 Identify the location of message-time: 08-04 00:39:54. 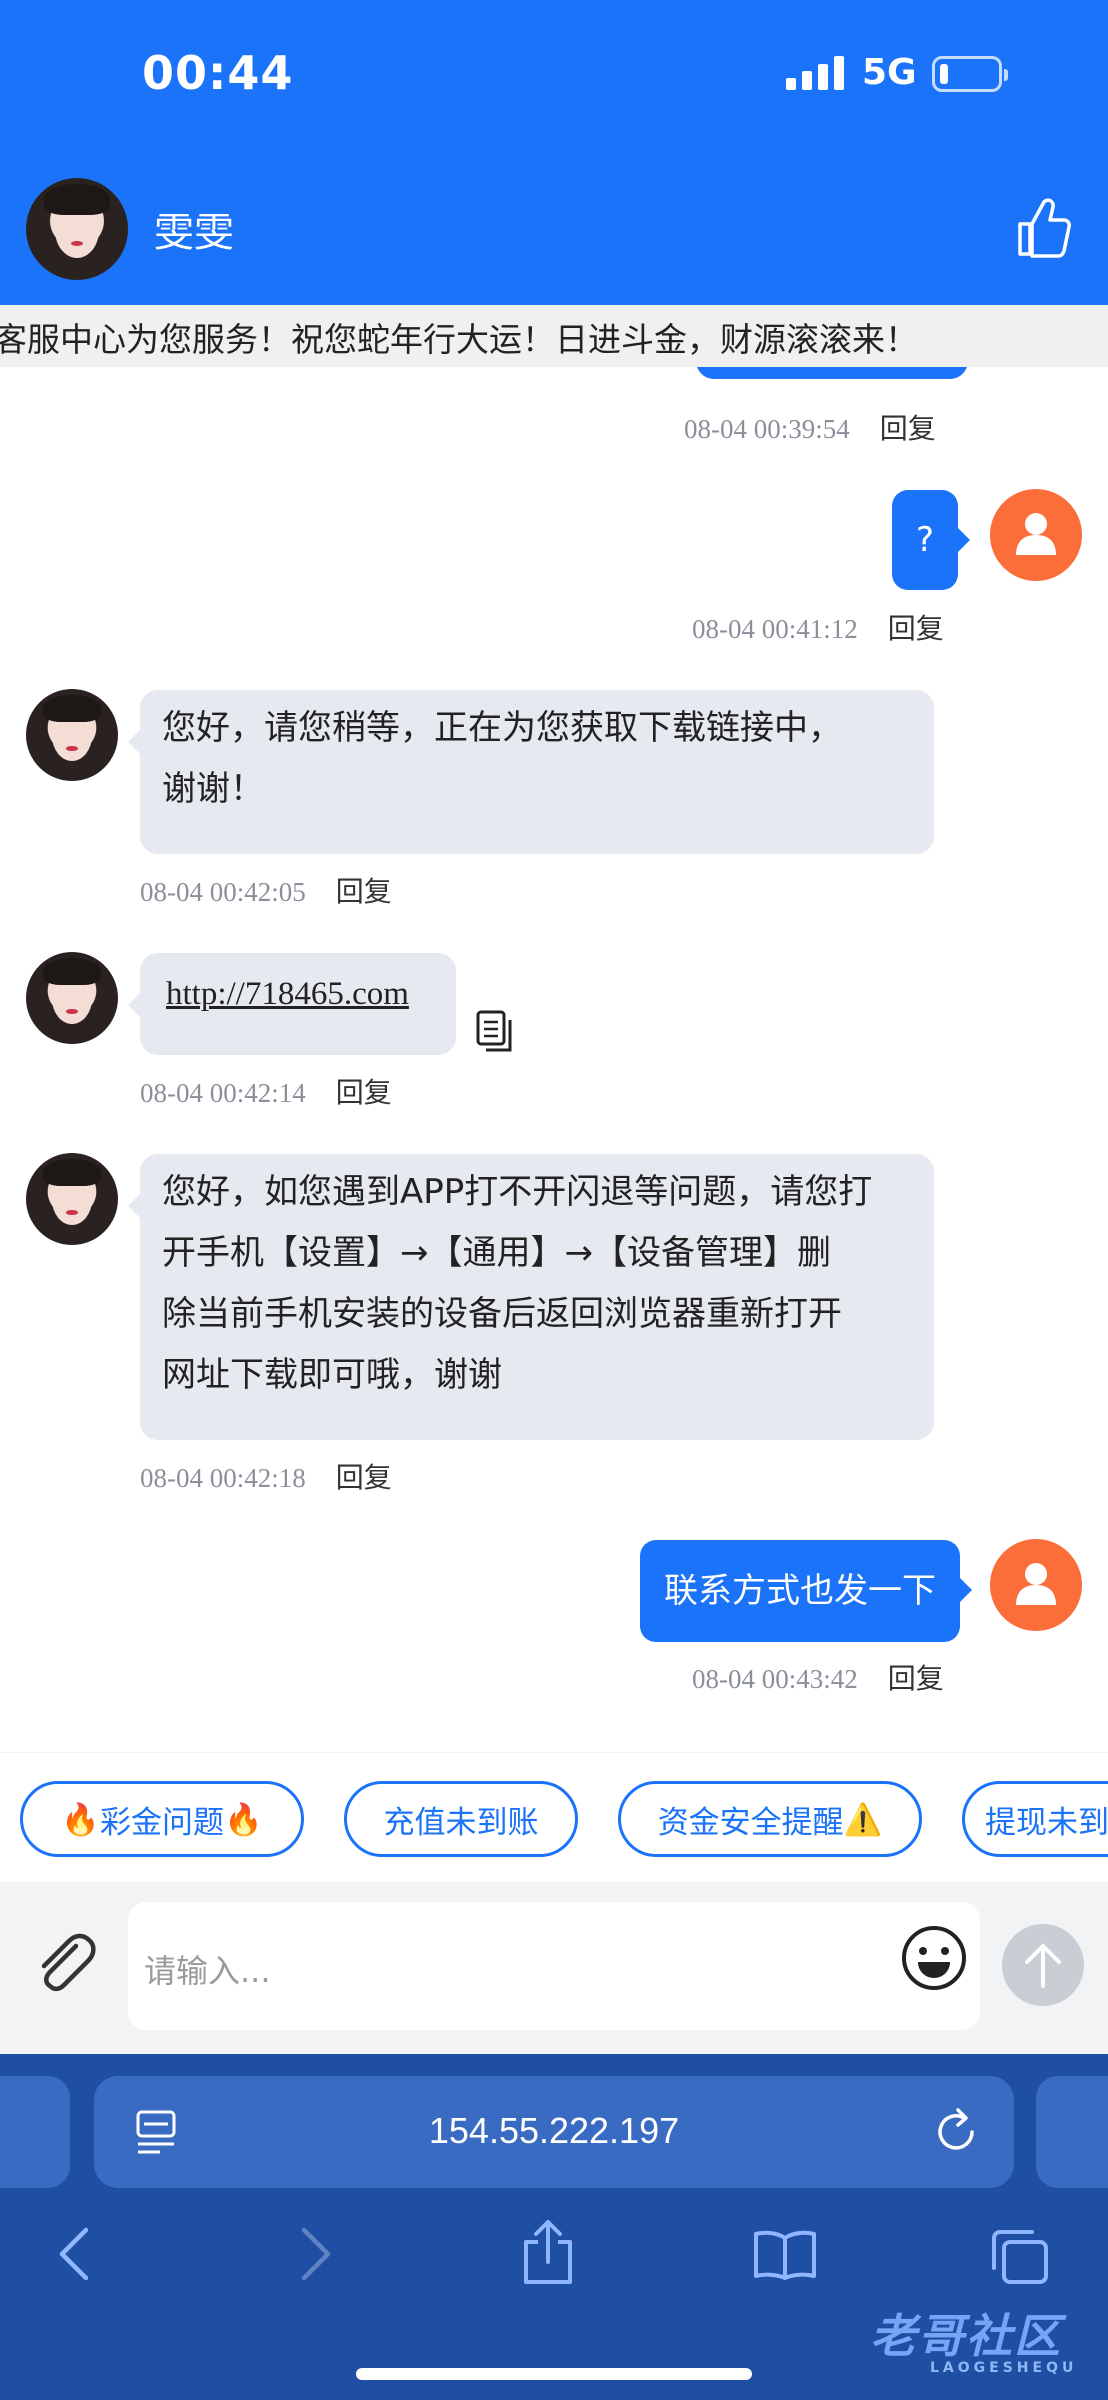
(767, 429).